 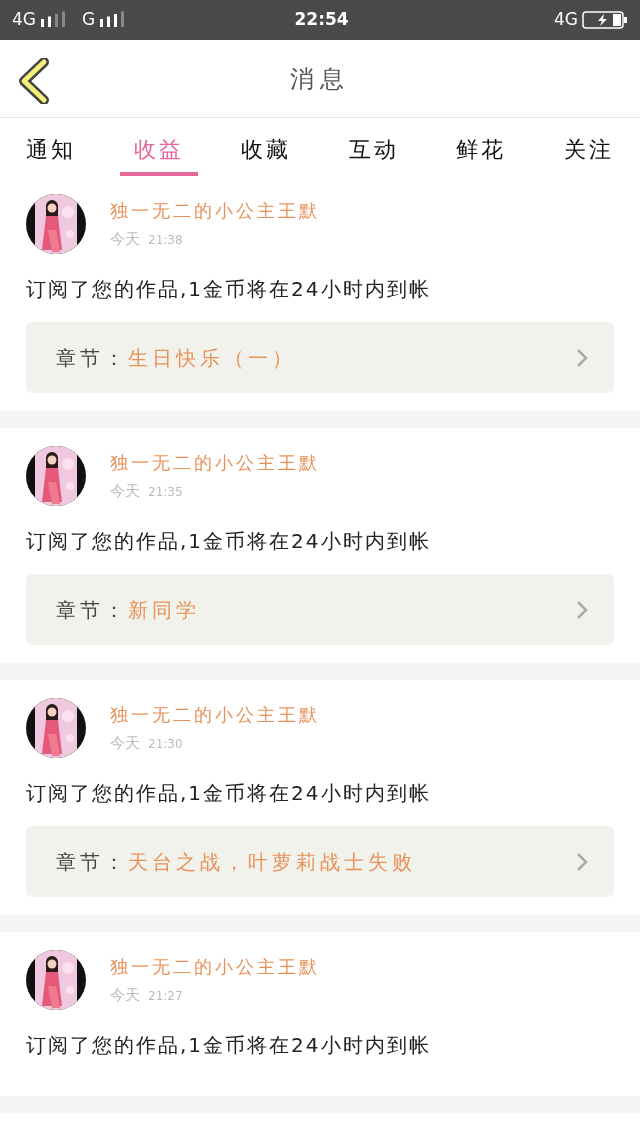 What do you see at coordinates (373, 150) in the screenshot?
I see `tab: 互动` at bounding box center [373, 150].